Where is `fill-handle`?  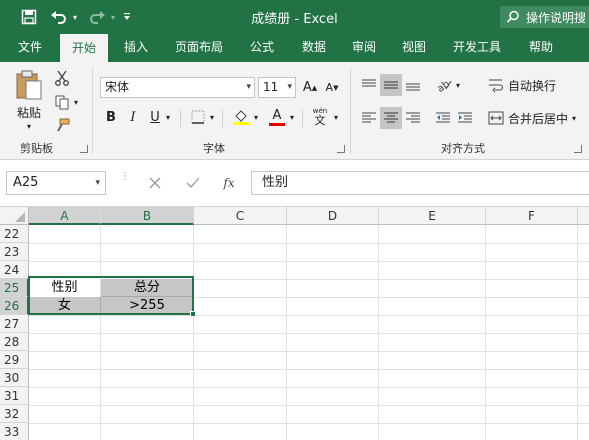
fill-handle is located at coordinates (193, 314).